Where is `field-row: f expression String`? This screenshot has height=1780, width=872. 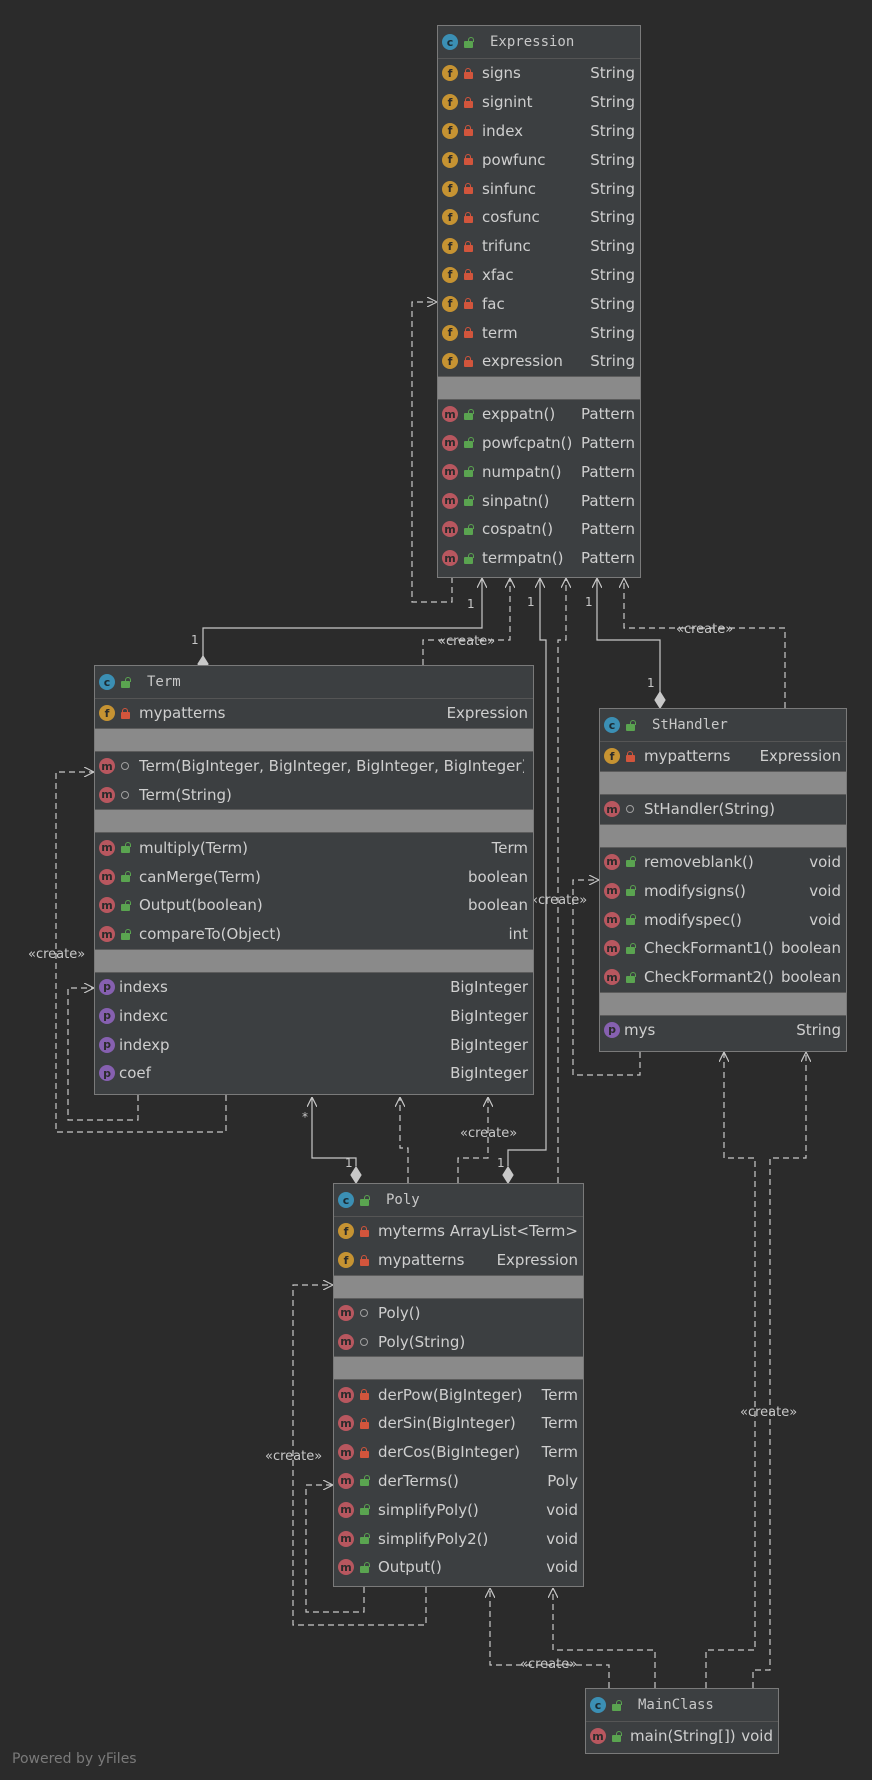
field-row: f expression String is located at coordinates (539, 361).